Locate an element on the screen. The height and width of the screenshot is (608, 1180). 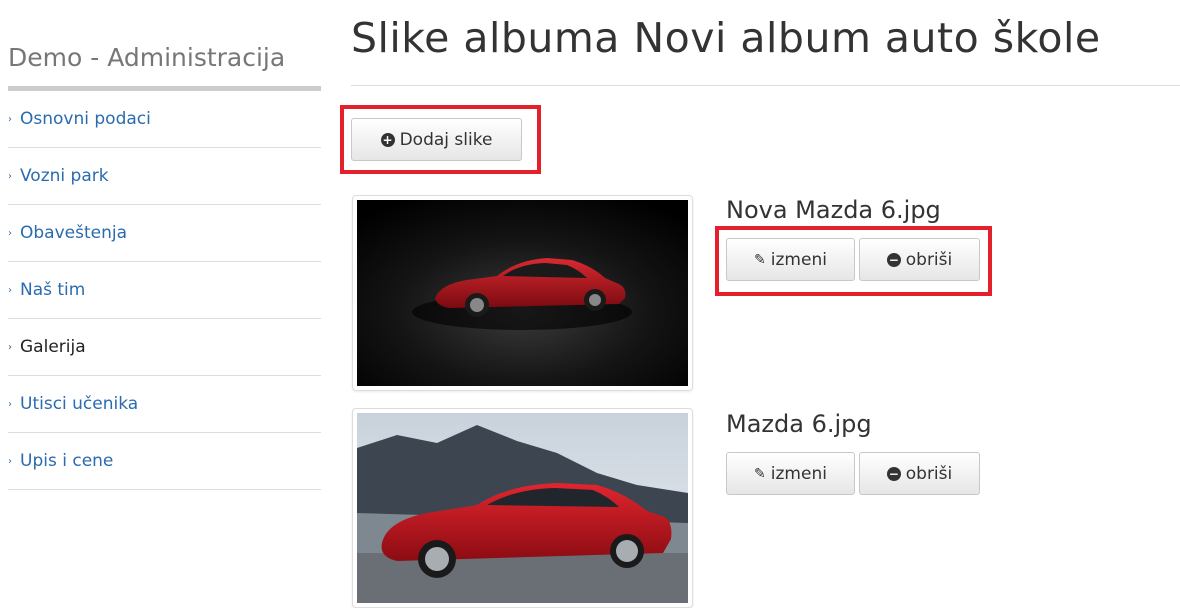
sidebar-item-label: Utisci učenika is located at coordinates (79, 404).